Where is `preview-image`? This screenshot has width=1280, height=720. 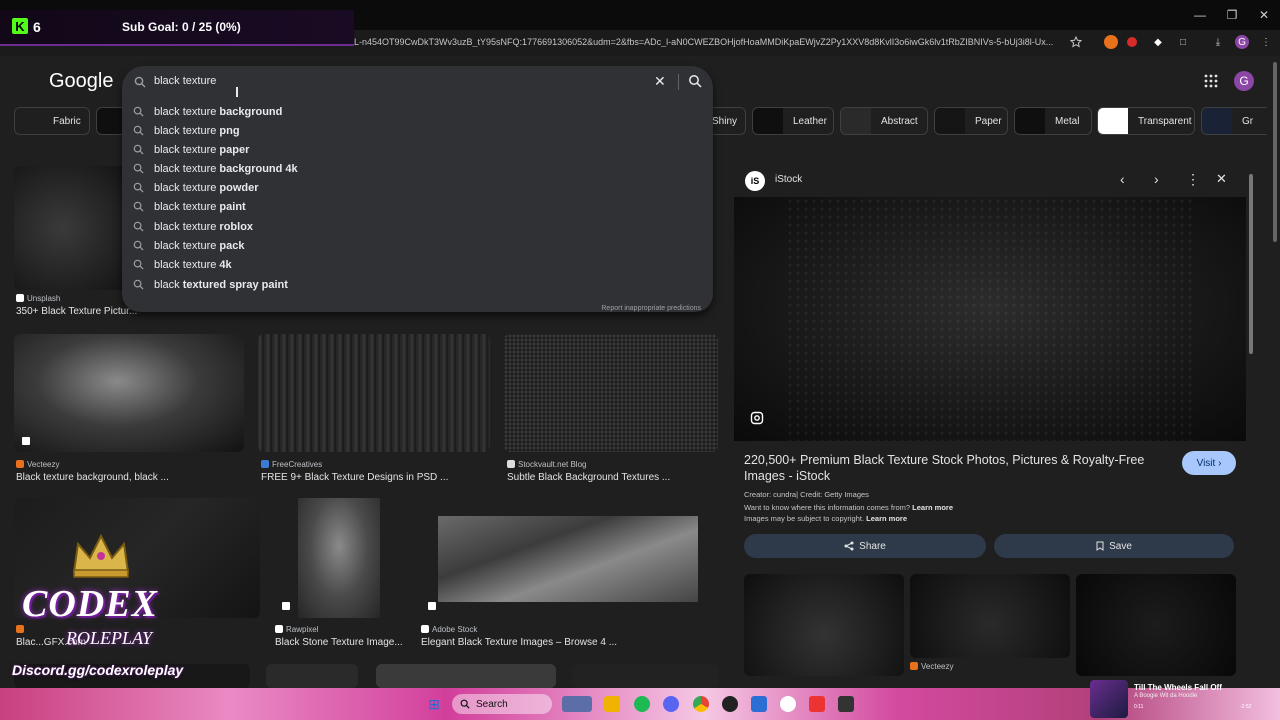
preview-image is located at coordinates (990, 319).